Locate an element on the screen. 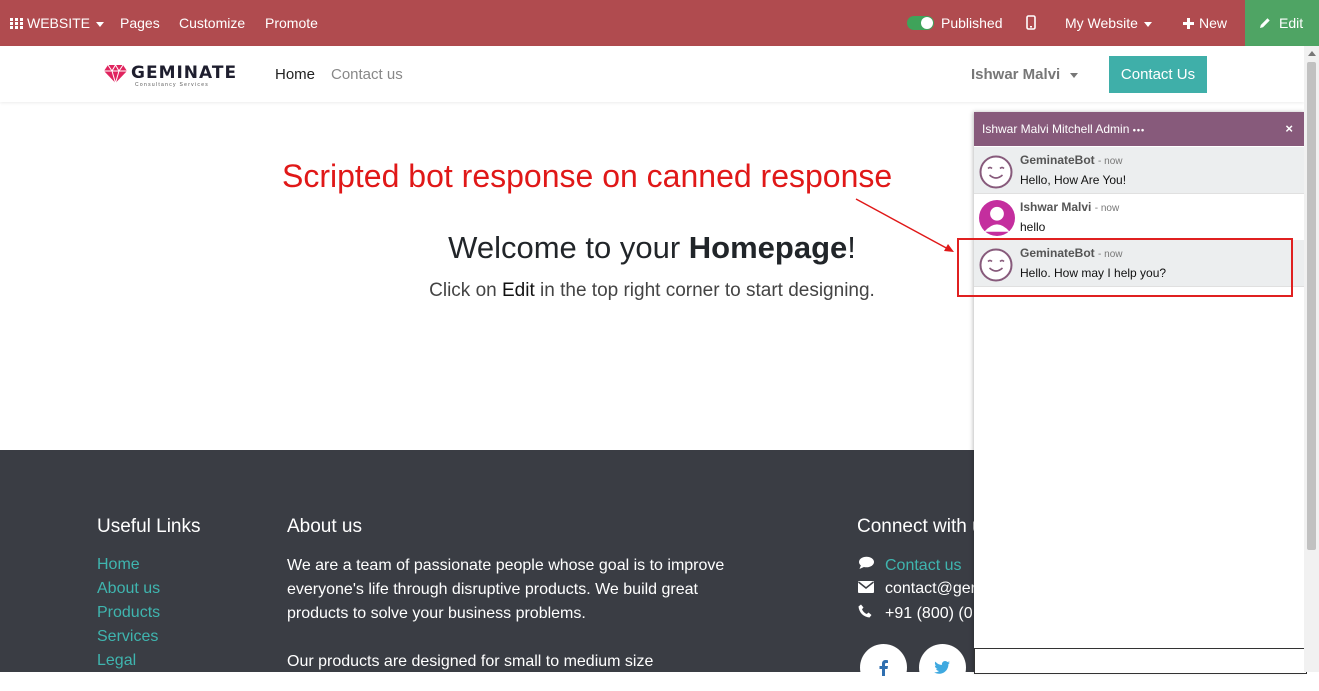 Image resolution: width=1319 pixels, height=691 pixels. footer-contact-link: Contact us is located at coordinates (923, 565).